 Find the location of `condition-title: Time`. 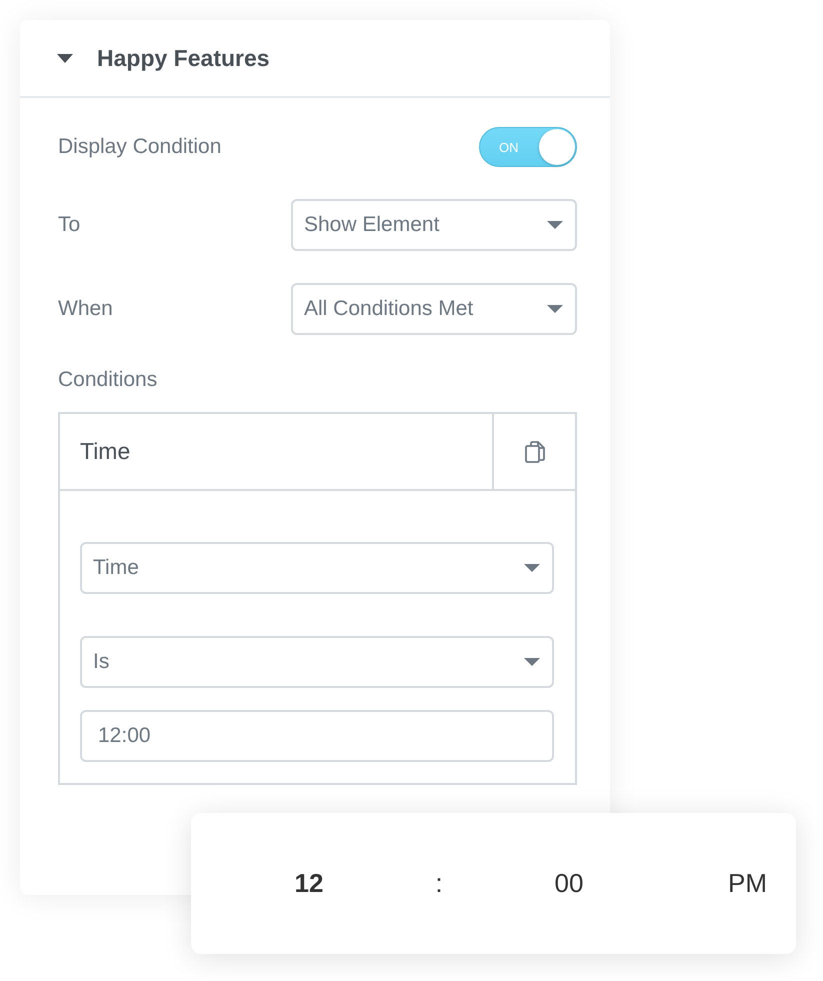

condition-title: Time is located at coordinates (276, 451).